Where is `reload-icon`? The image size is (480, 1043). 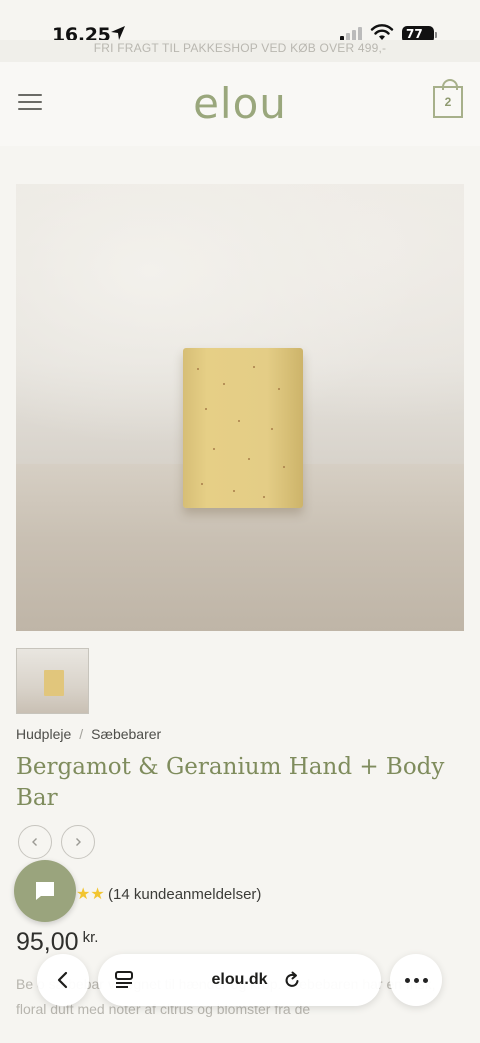
reload-icon is located at coordinates (292, 980).